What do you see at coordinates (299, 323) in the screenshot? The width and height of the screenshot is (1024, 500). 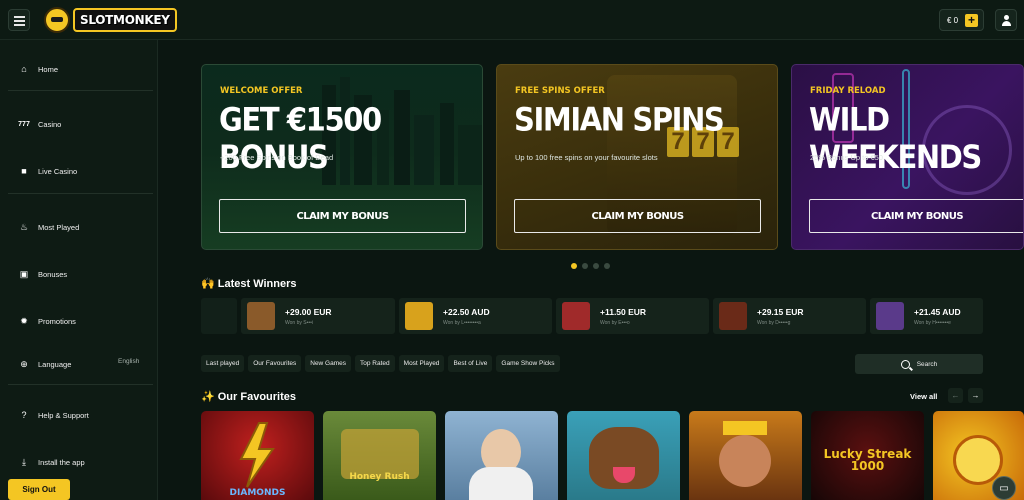 I see `winner-name: Won by S•••i` at bounding box center [299, 323].